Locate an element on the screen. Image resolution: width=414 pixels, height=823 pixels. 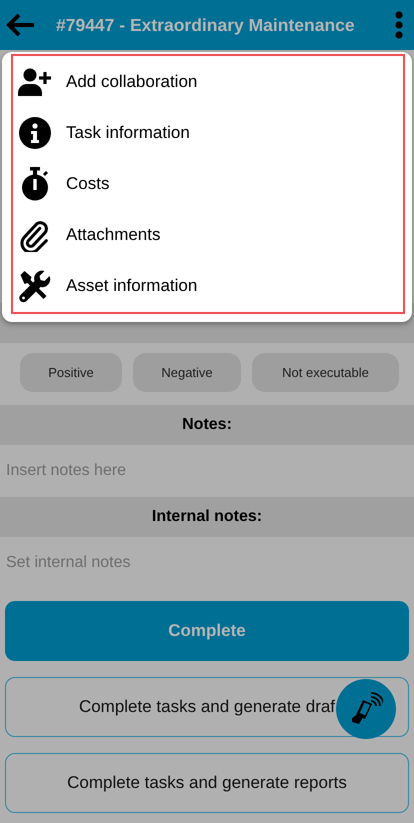
back-button is located at coordinates (21, 25).